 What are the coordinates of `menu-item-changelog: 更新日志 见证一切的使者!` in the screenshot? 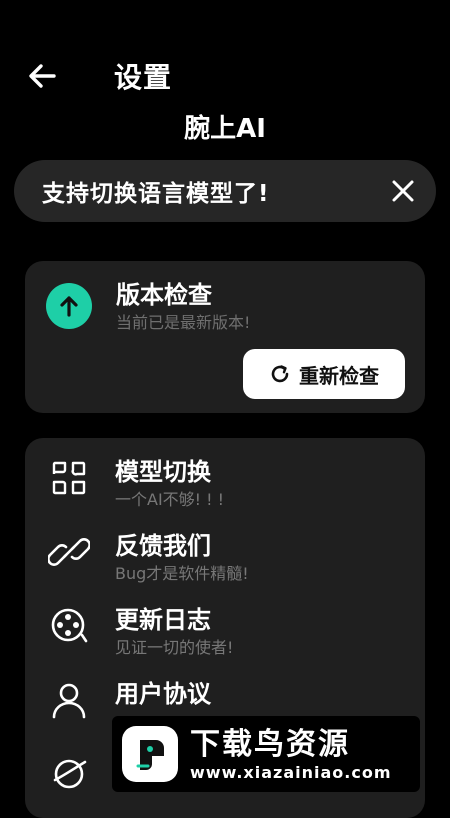 It's located at (225, 628).